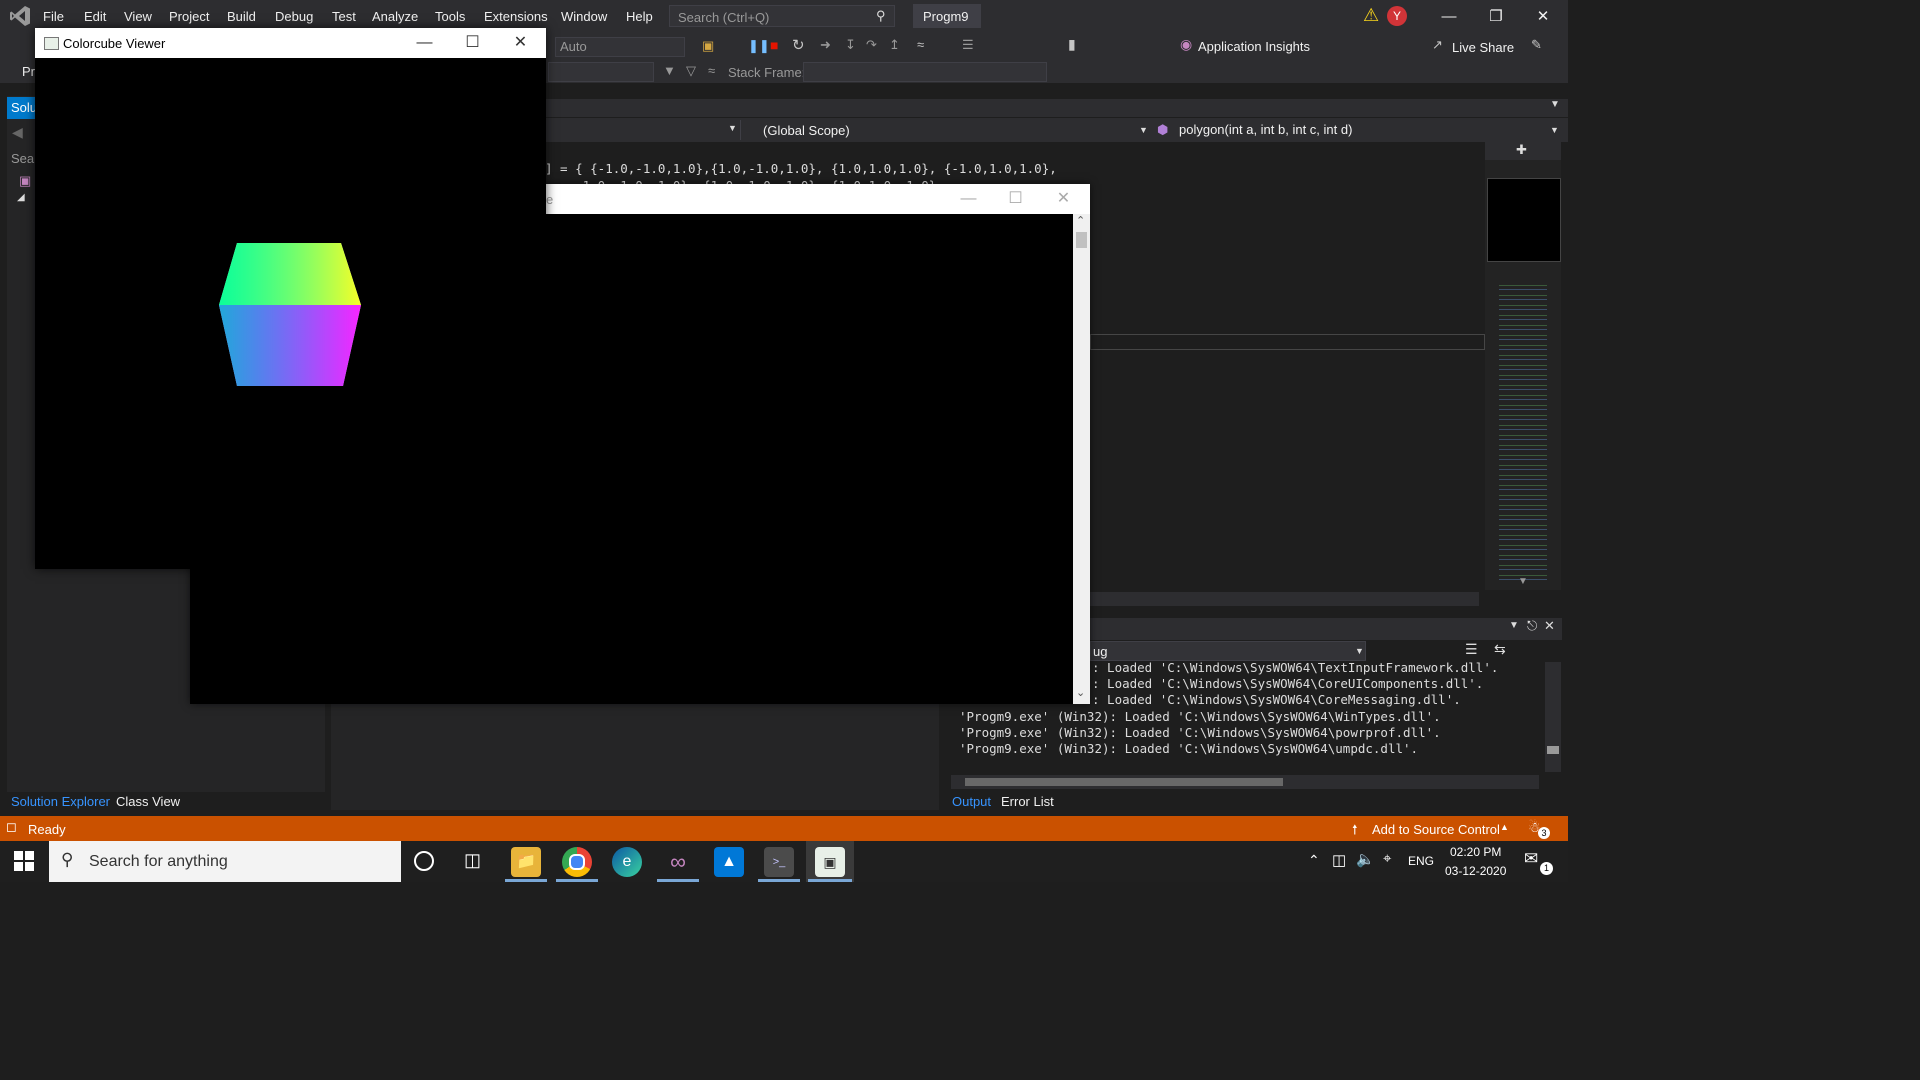 The height and width of the screenshot is (1080, 1920). What do you see at coordinates (920, 44) in the screenshot?
I see `hot-reload-icon: ≈` at bounding box center [920, 44].